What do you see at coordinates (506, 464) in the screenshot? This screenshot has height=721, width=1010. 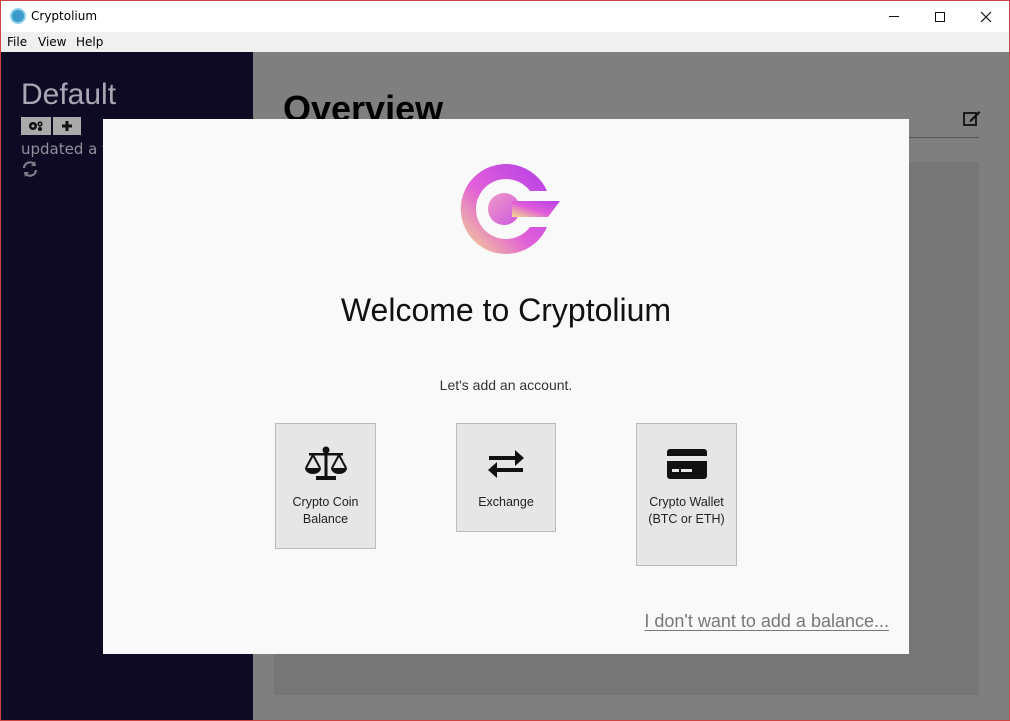 I see `exchange-arrows-icon` at bounding box center [506, 464].